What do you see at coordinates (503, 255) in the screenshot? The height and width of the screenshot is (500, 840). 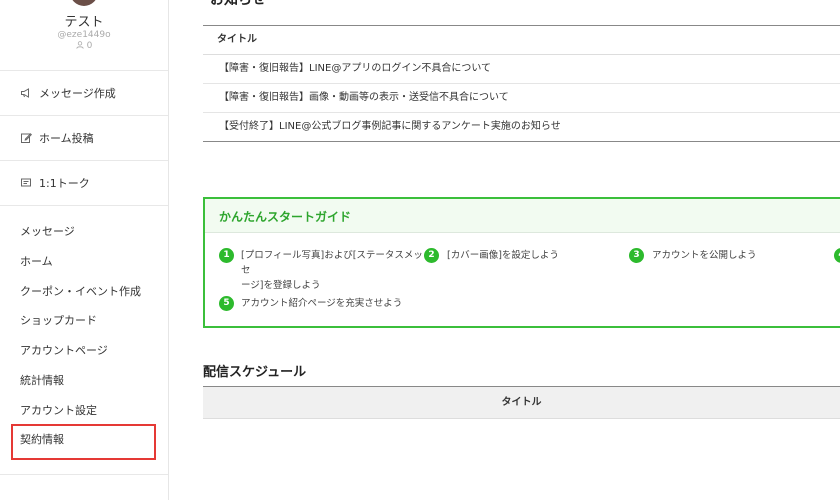 I see `guide-step-cover-image: [カバー画像]を設定しよう` at bounding box center [503, 255].